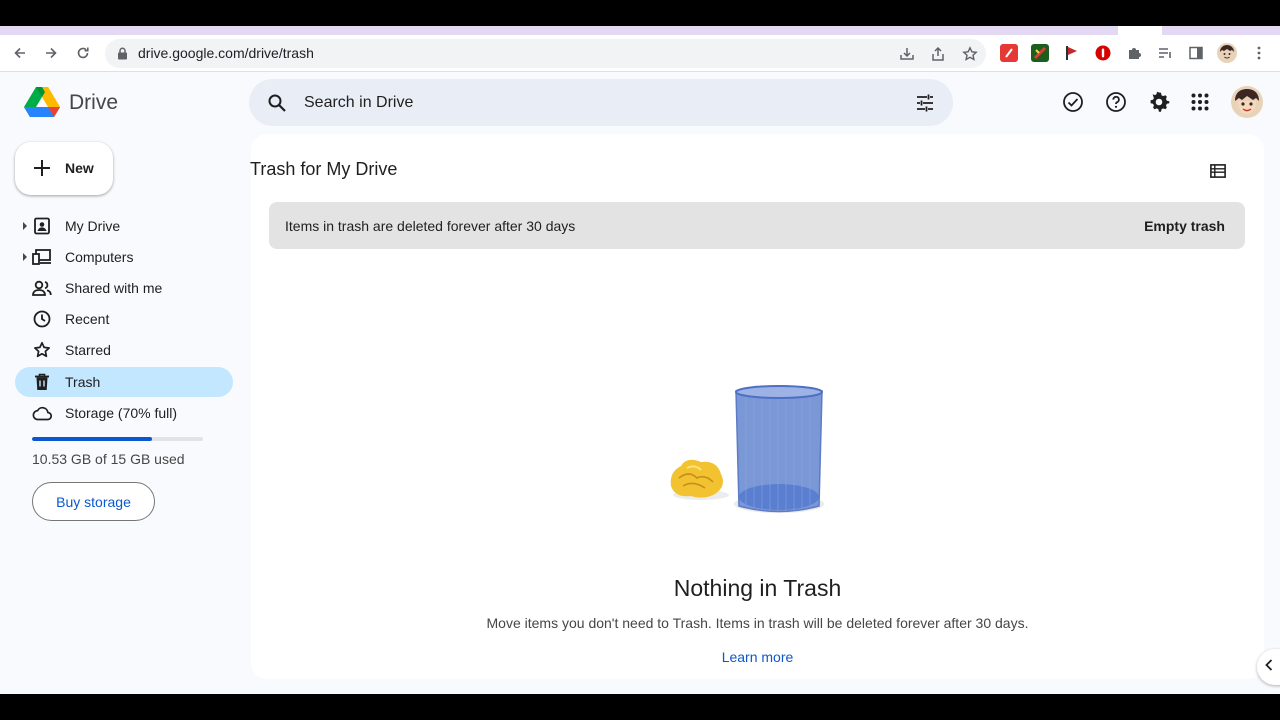 The height and width of the screenshot is (720, 1280). Describe the element at coordinates (42, 350) in the screenshot. I see `star-icon` at that location.